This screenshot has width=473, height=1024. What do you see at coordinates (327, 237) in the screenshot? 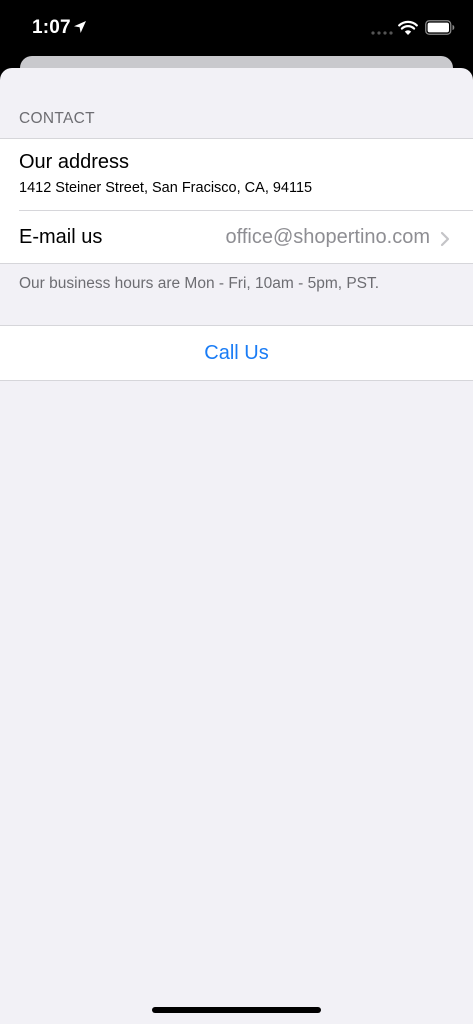
I see `email-value: office@shopertino.com` at bounding box center [327, 237].